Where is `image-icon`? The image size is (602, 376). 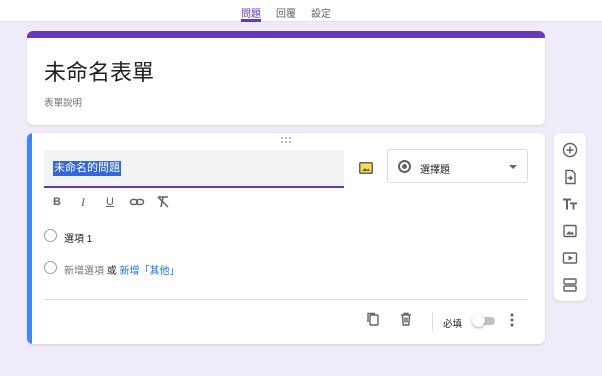
image-icon is located at coordinates (366, 168).